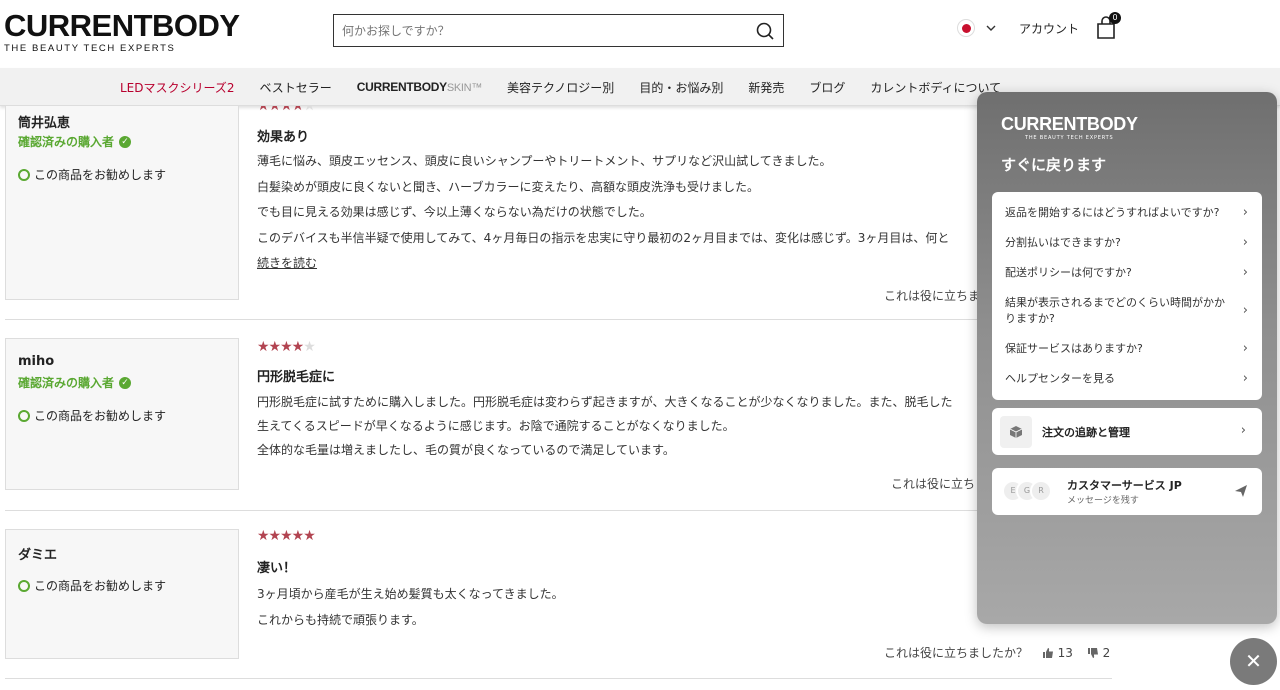  I want to click on logo-wordmark: CURRENTBODY, so click(122, 25).